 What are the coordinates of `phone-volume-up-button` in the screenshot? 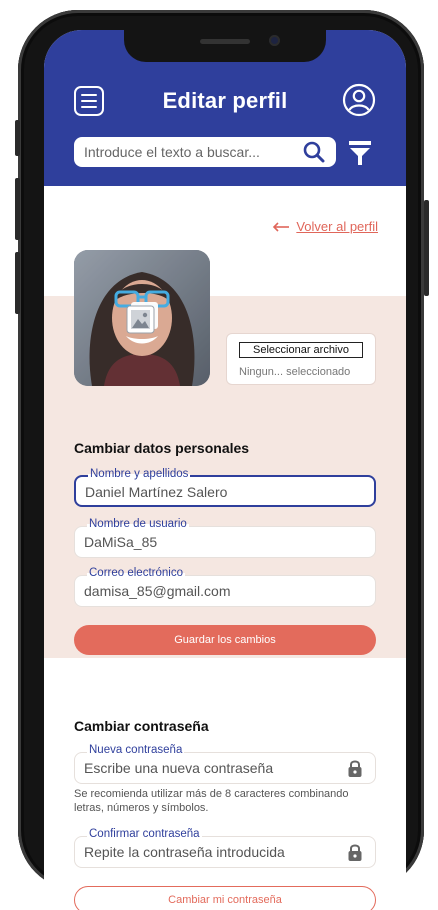 It's located at (17, 209).